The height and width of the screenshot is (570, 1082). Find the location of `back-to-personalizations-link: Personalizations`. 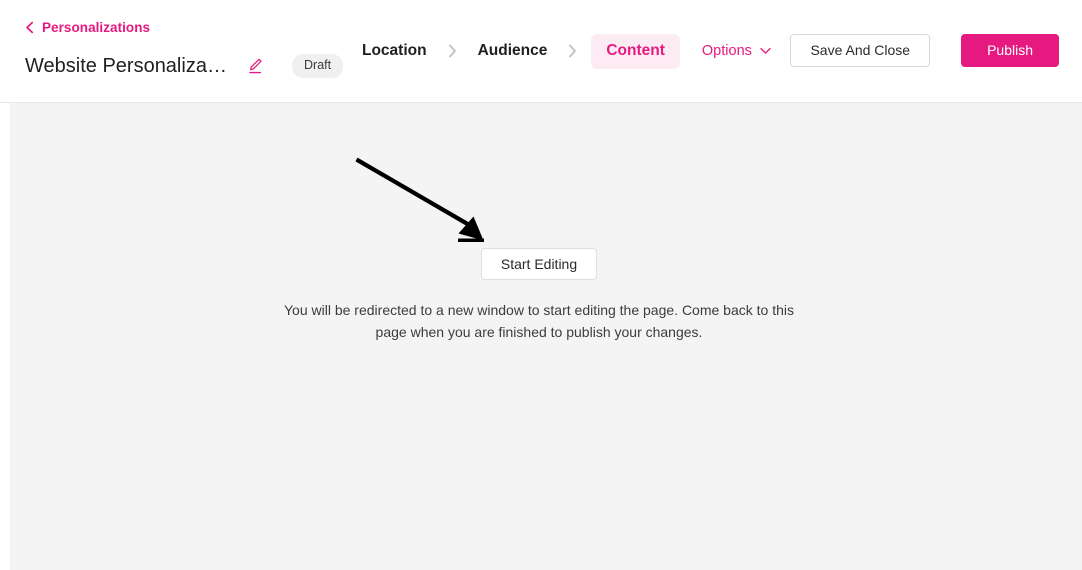

back-to-personalizations-link: Personalizations is located at coordinates (87, 27).